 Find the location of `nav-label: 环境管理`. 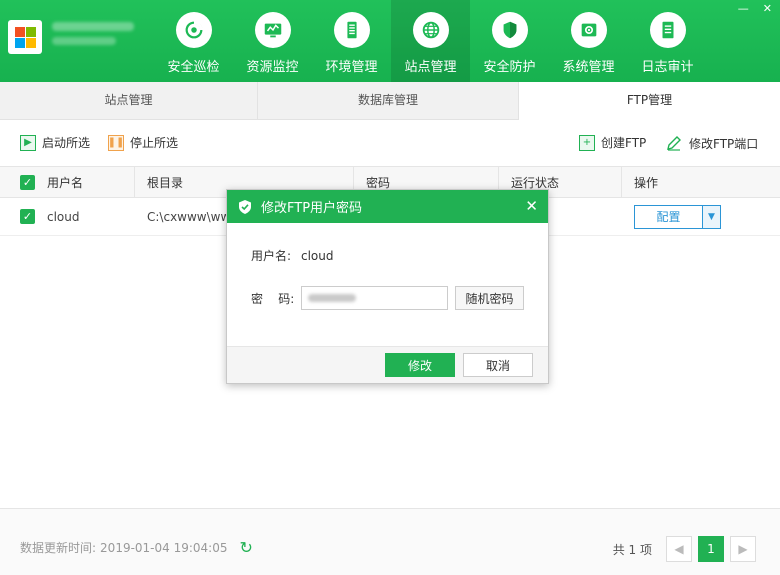

nav-label: 环境管理 is located at coordinates (351, 67).